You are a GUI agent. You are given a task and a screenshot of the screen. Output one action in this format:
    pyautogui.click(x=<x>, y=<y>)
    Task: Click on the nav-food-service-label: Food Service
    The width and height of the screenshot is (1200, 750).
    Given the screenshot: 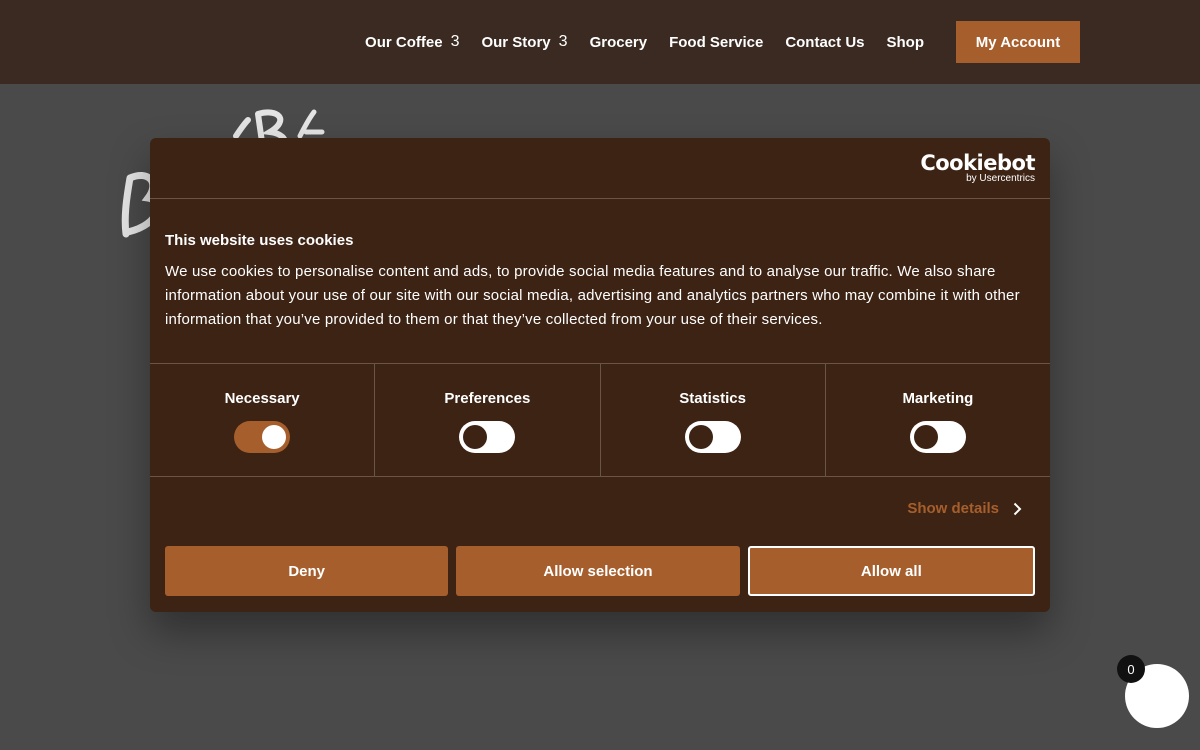 What is the action you would take?
    pyautogui.click(x=716, y=42)
    